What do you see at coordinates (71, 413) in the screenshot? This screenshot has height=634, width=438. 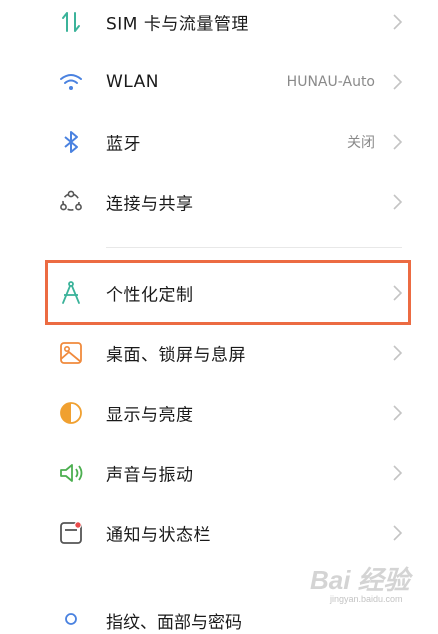 I see `display-brightness-icon` at bounding box center [71, 413].